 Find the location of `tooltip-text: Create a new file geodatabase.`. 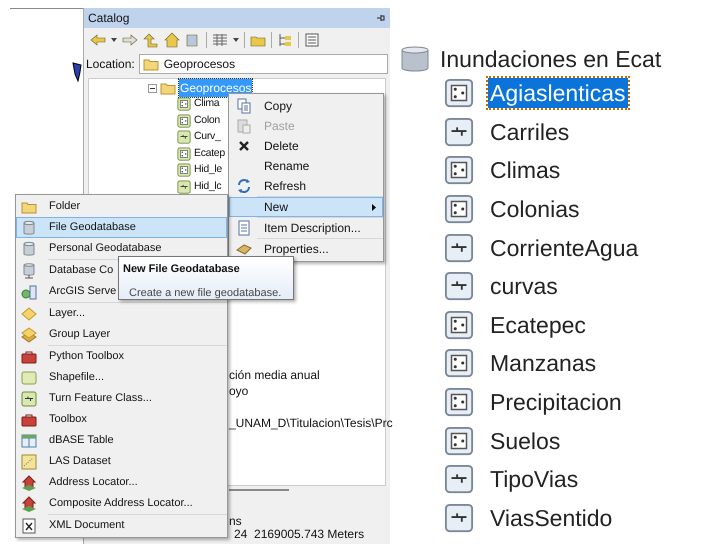

tooltip-text: Create a new file geodatabase. is located at coordinates (205, 293).